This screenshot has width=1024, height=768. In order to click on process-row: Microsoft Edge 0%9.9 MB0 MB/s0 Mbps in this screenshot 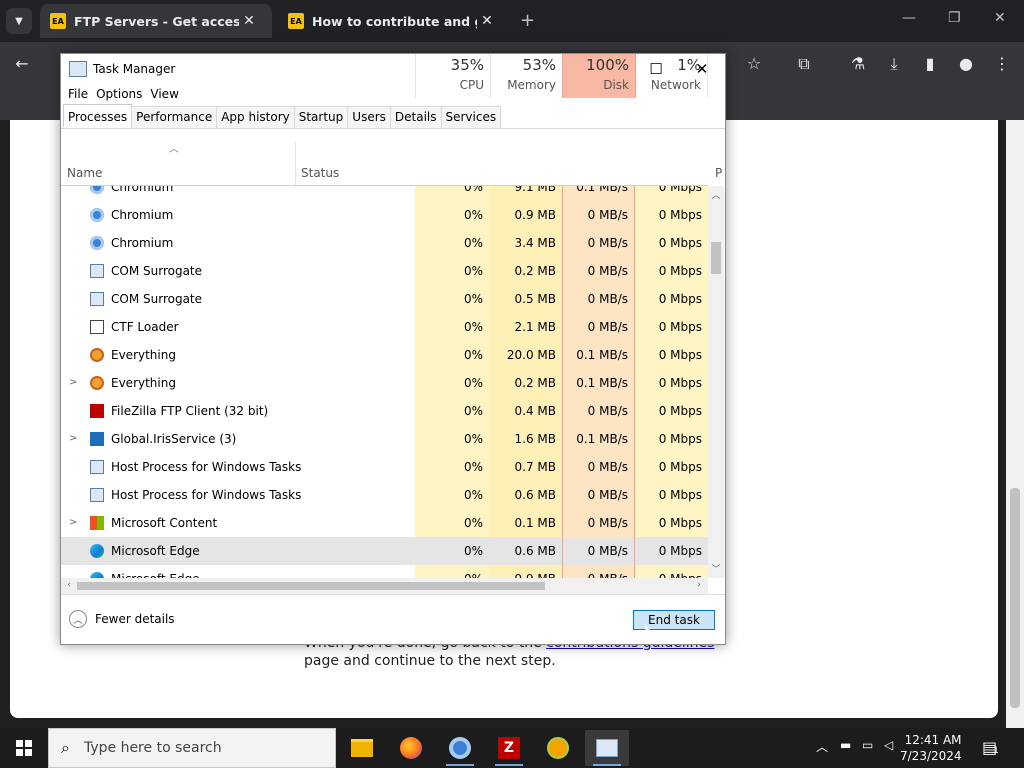, I will do `click(384, 571)`.